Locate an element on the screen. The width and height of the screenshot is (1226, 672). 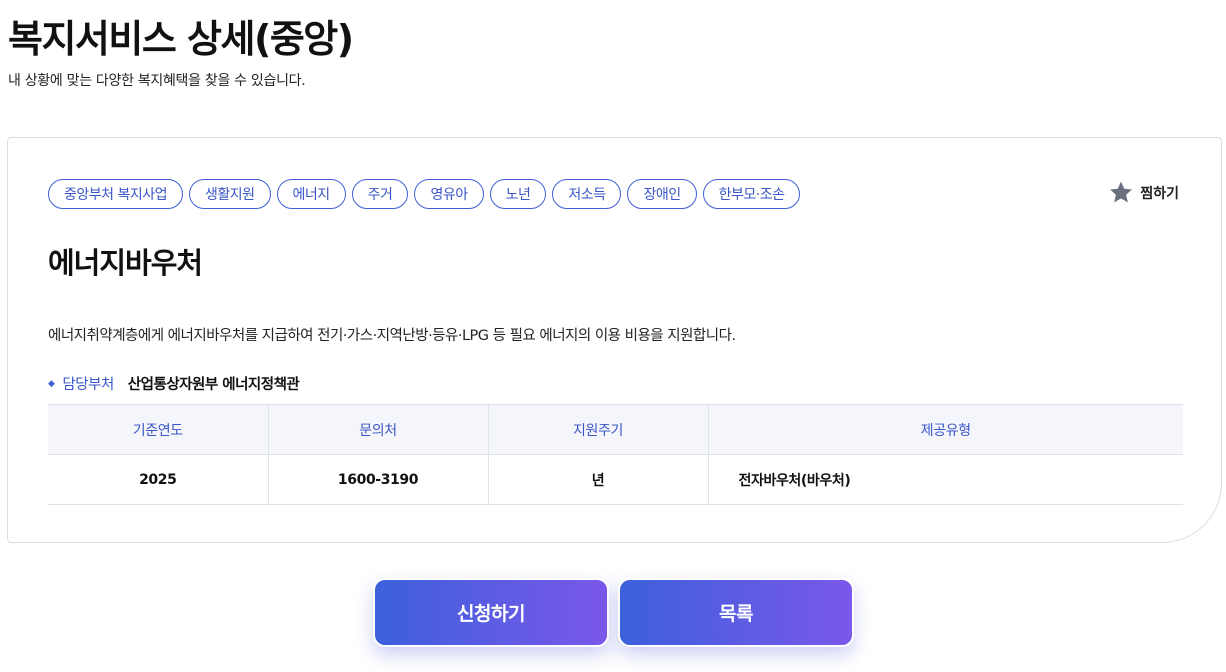
department-info: ◆ 담당부처 산업통상자원부 에너지정책관 is located at coordinates (174, 383).